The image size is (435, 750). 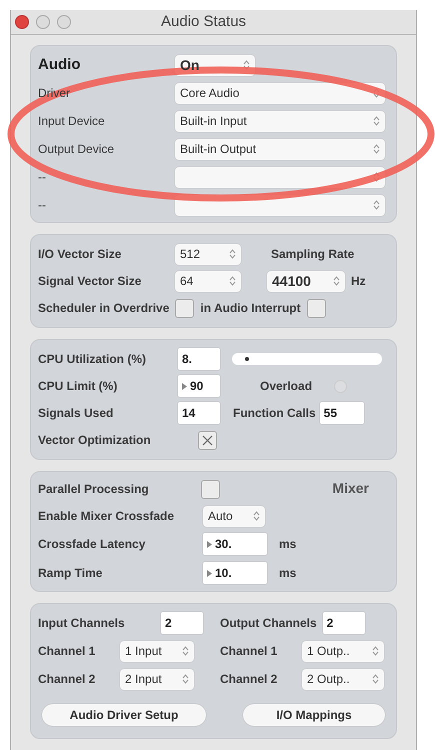 What do you see at coordinates (208, 281) in the screenshot?
I see `popup-menu: 64` at bounding box center [208, 281].